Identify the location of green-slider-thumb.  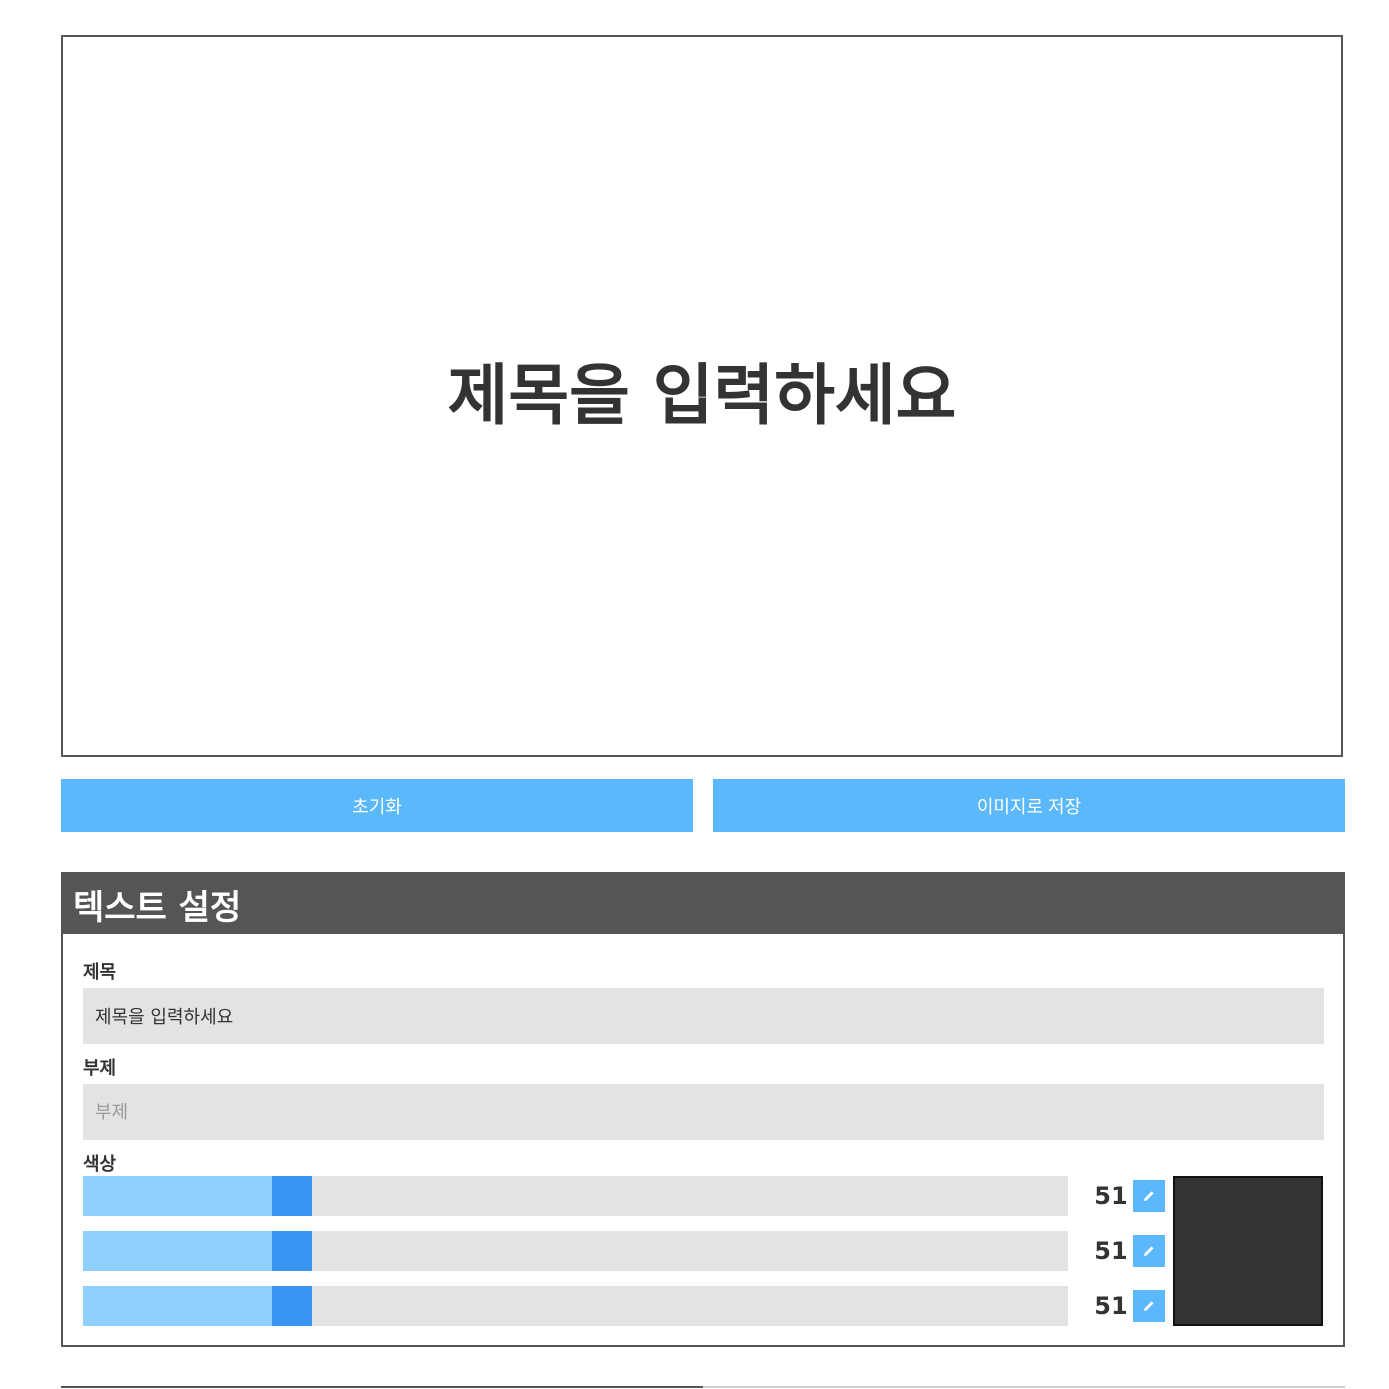
(292, 1251).